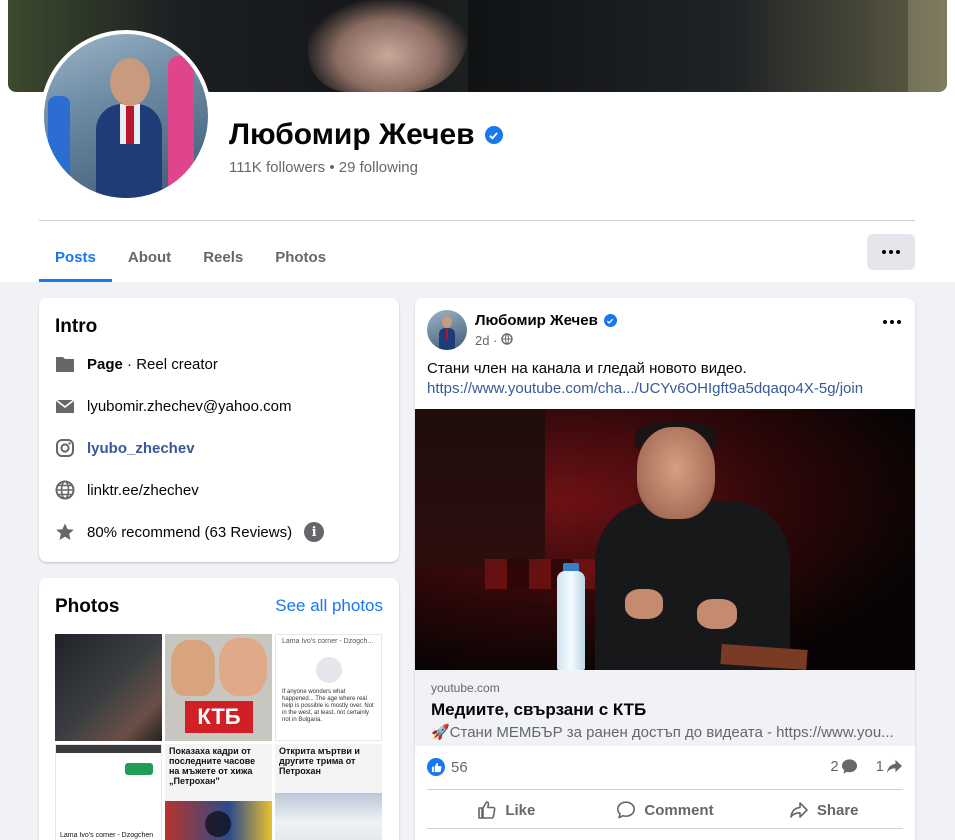  I want to click on profile-tabs: Posts About Reels Photos, so click(190, 257).